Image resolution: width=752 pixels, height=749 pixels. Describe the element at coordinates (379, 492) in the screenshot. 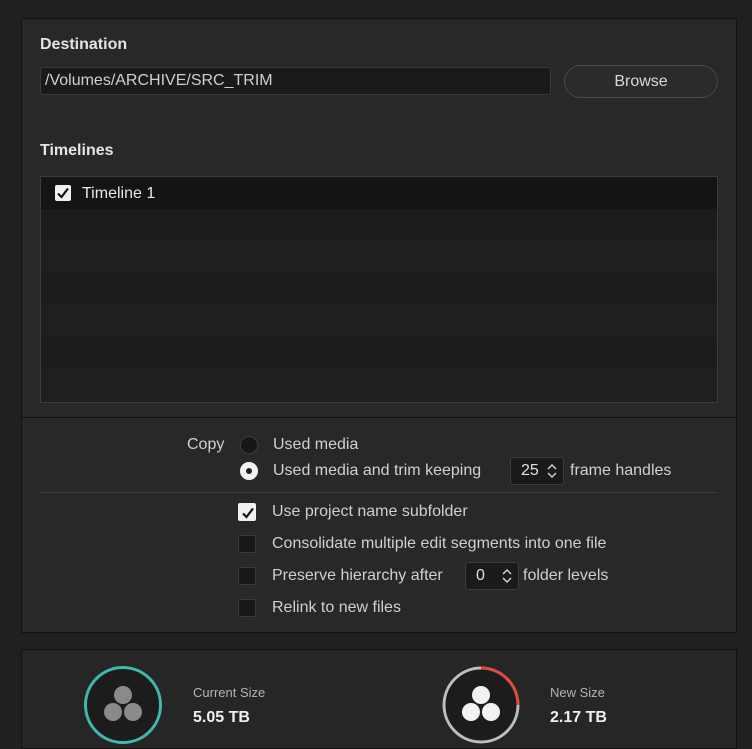

I see `options-divider` at that location.